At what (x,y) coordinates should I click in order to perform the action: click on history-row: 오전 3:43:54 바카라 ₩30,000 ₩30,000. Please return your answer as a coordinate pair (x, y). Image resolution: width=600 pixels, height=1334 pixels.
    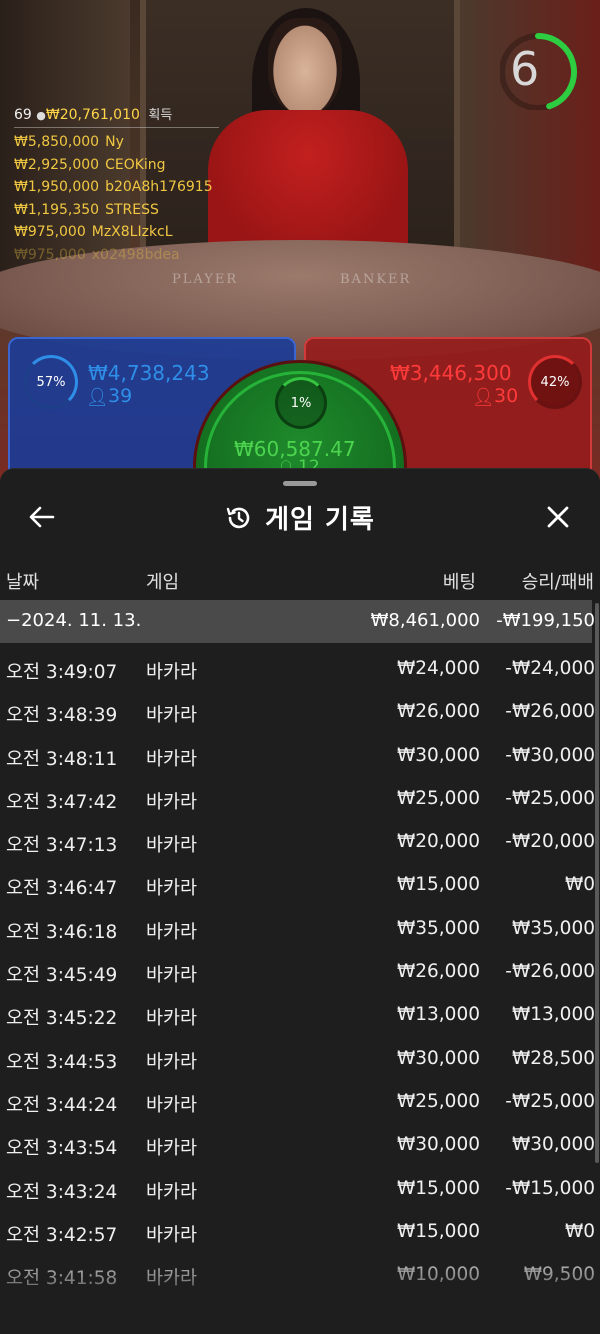
    Looking at the image, I should click on (300, 1144).